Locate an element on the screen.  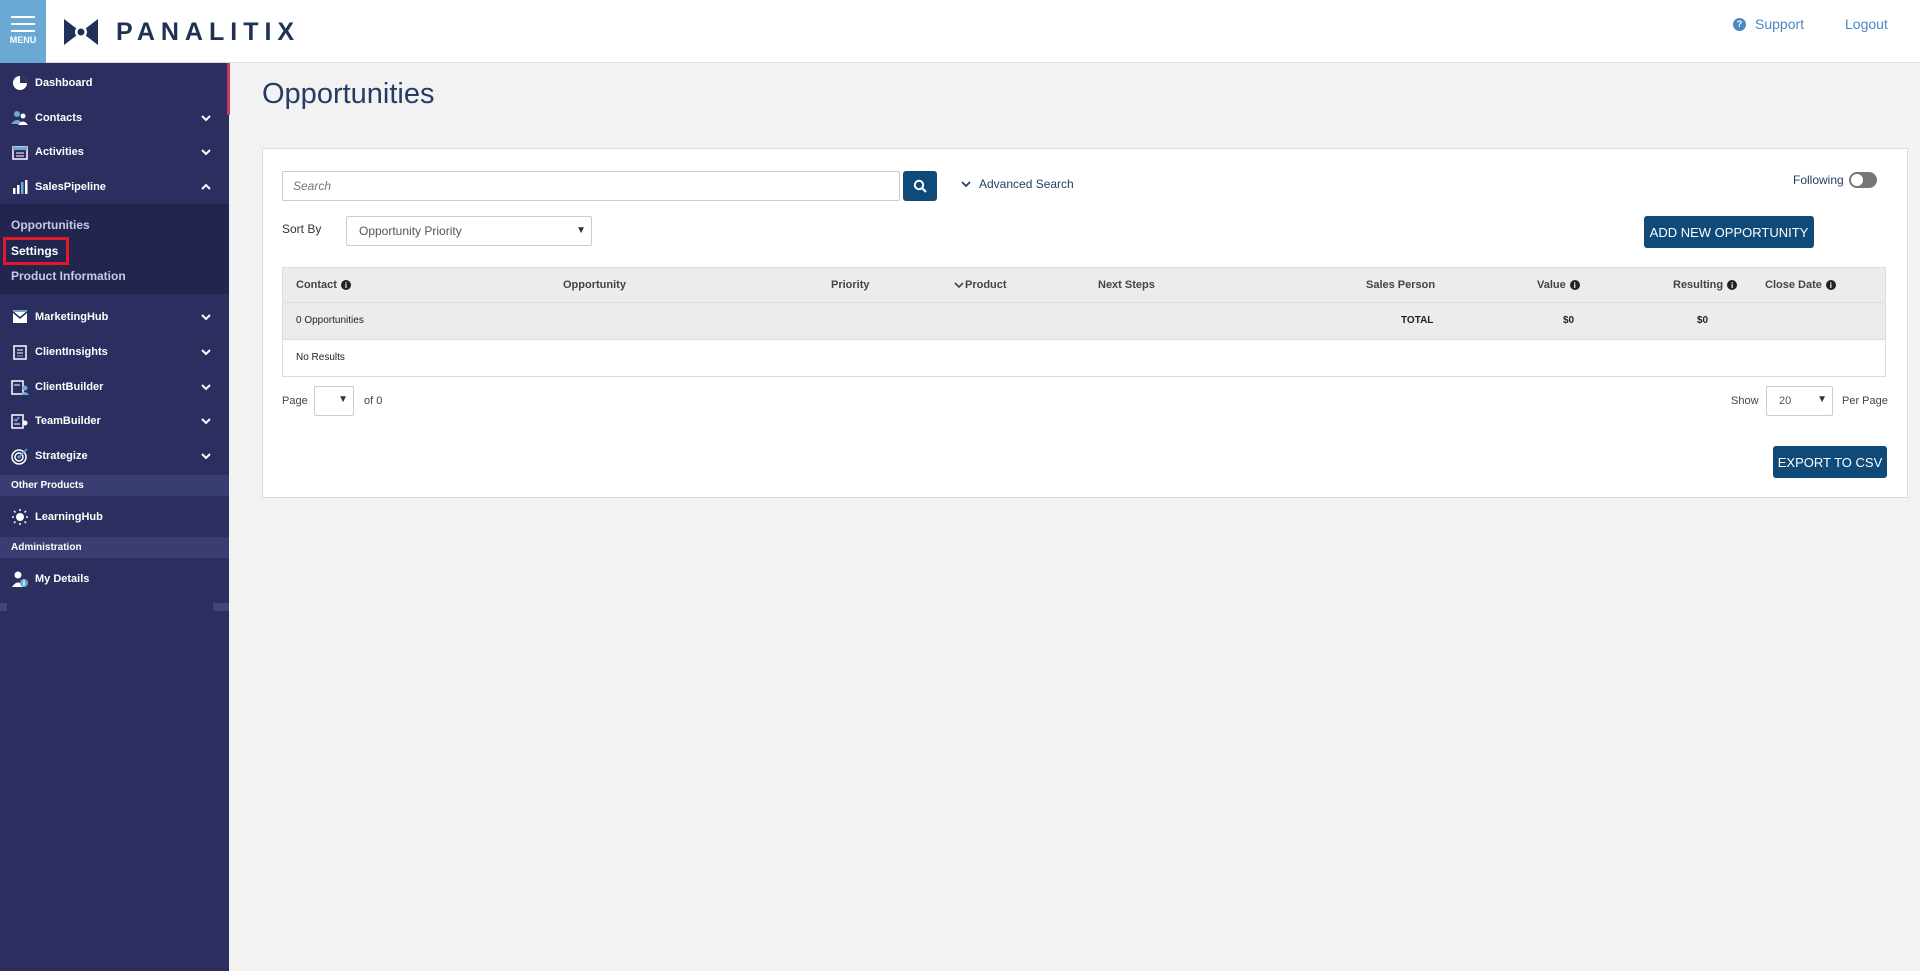
column-header-close-date: Close Date i is located at coordinates (1800, 285).